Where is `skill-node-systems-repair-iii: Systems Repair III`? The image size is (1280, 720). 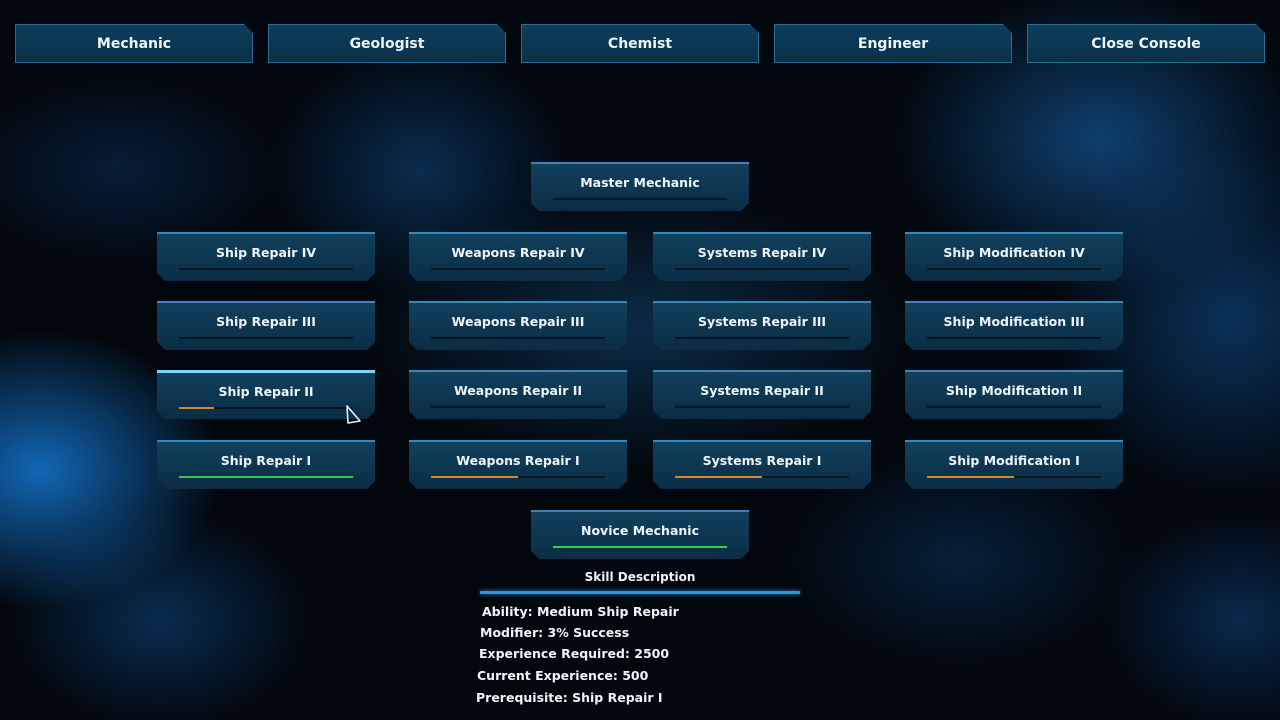
skill-node-systems-repair-iii: Systems Repair III is located at coordinates (762, 325).